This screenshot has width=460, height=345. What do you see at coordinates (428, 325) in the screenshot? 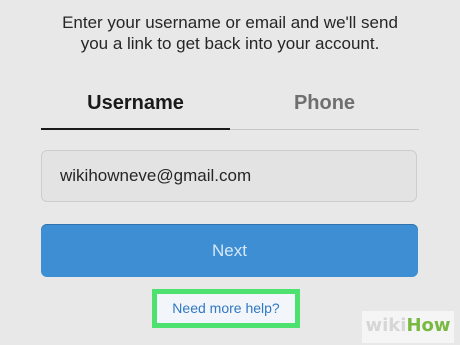
I see `watermark-how: How` at bounding box center [428, 325].